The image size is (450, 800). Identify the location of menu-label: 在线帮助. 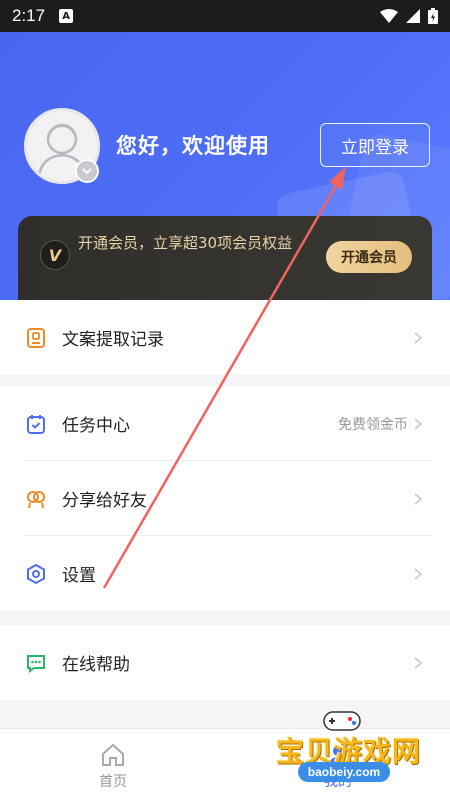
(96, 665).